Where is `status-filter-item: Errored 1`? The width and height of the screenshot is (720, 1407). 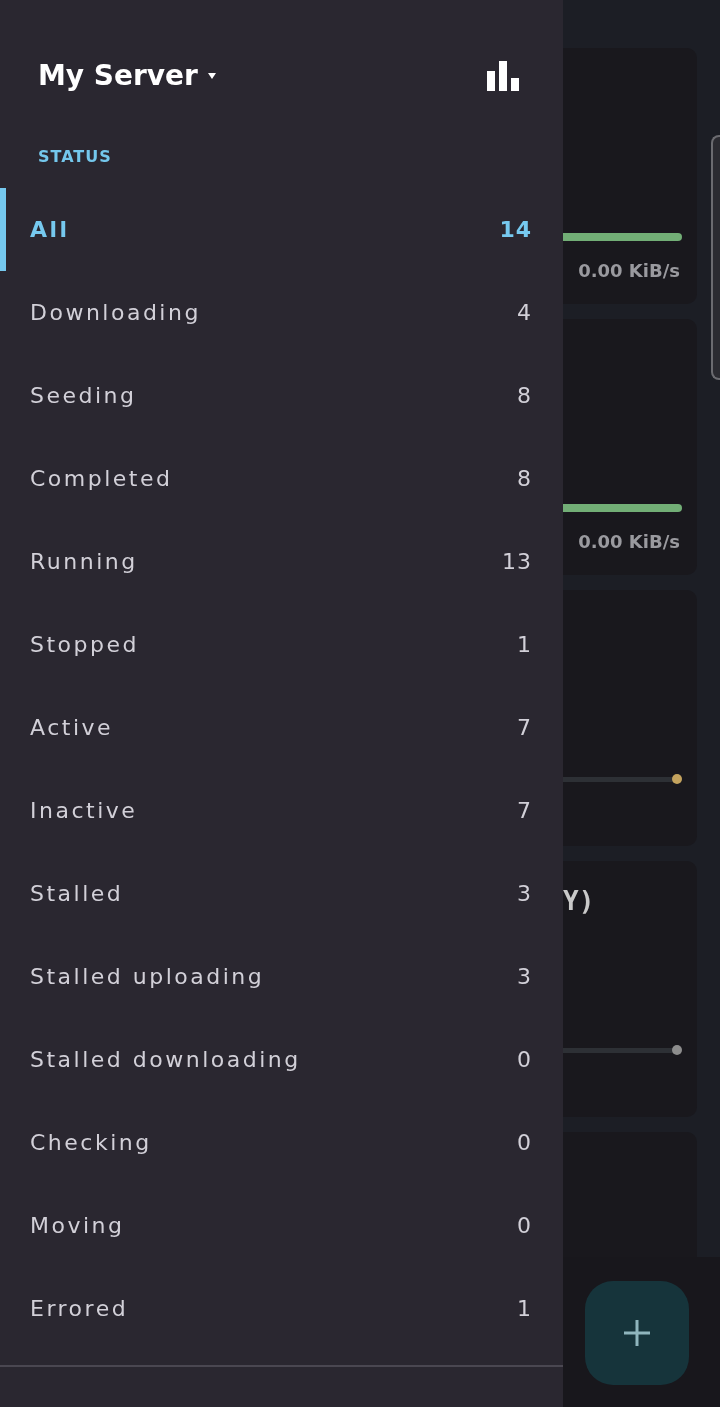 status-filter-item: Errored 1 is located at coordinates (281, 1308).